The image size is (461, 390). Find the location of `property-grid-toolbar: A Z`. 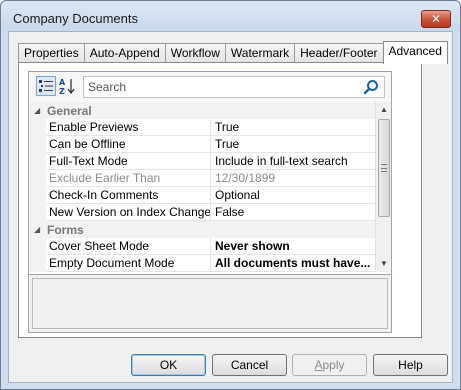

property-grid-toolbar: A Z is located at coordinates (210, 87).